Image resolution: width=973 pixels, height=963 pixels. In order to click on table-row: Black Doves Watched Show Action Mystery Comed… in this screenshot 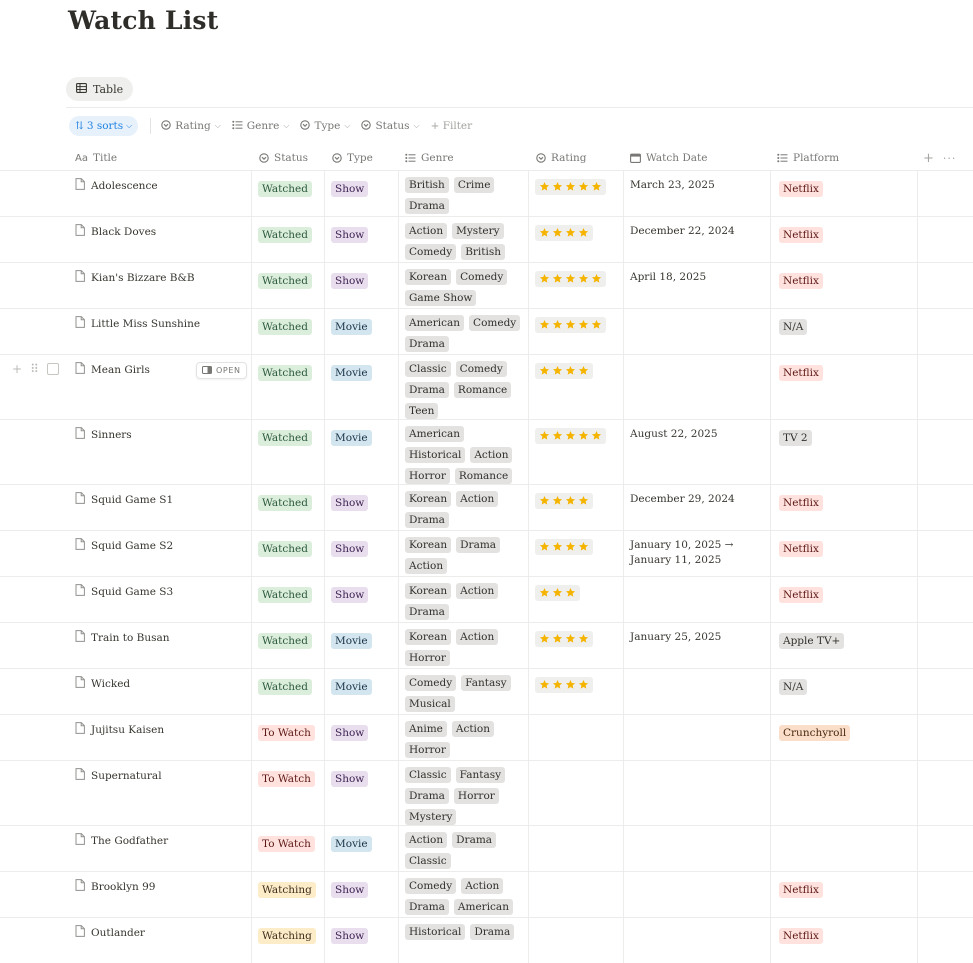, I will do `click(486, 239)`.